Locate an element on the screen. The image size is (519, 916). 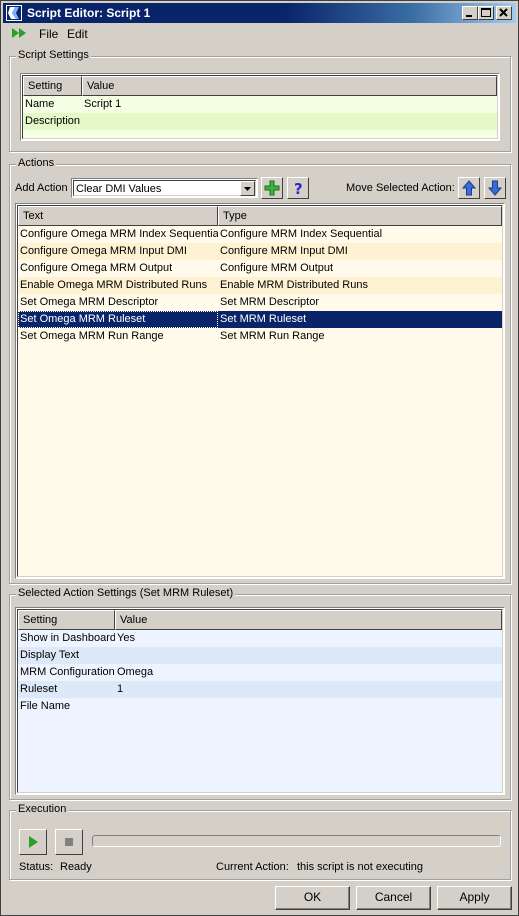
script-settings-table: Setting Value Name Script 1 Description is located at coordinates (260, 107).